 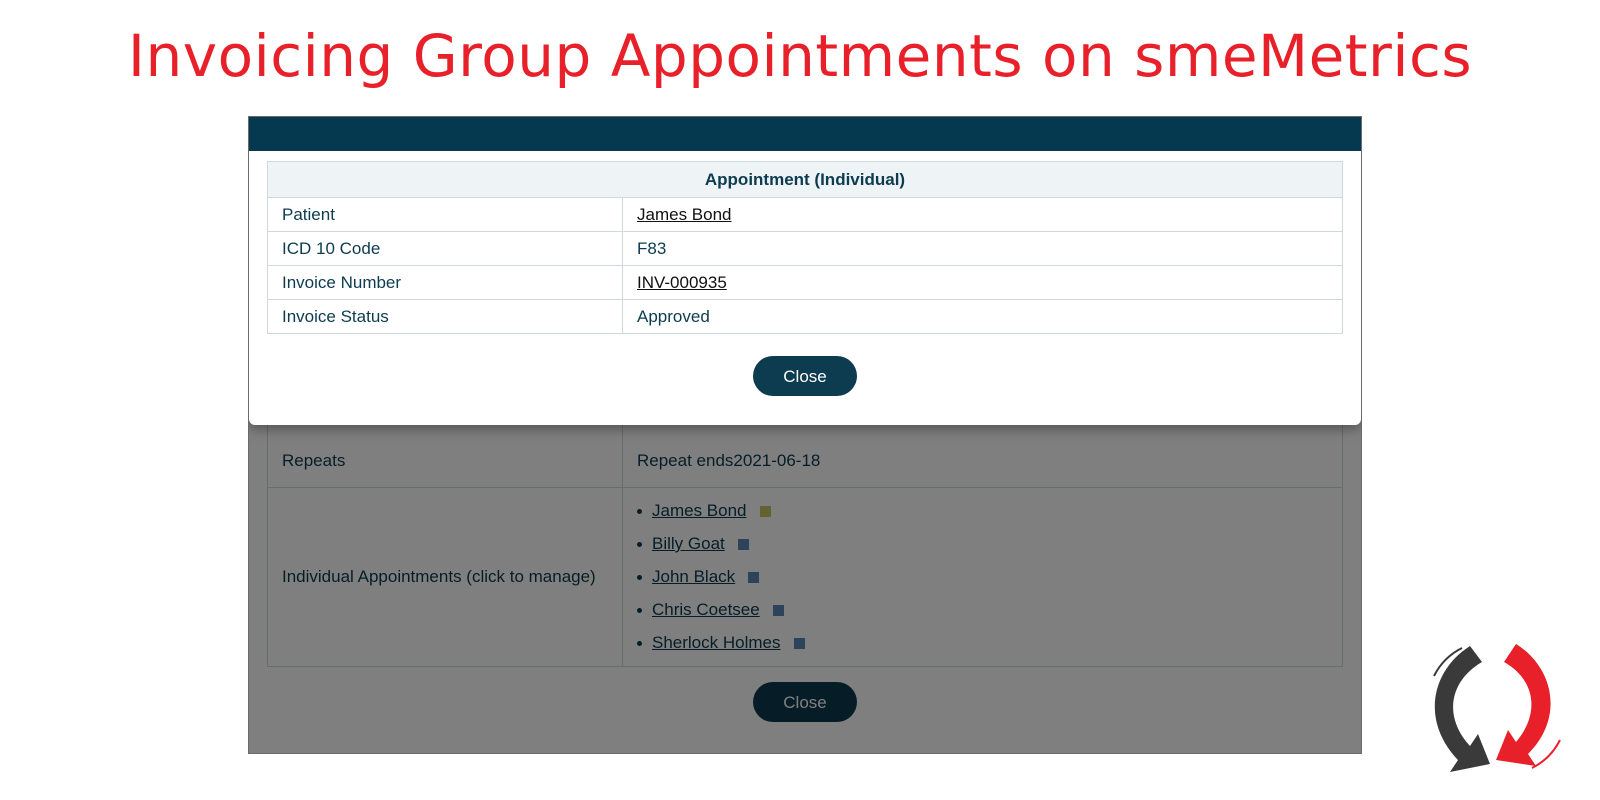 I want to click on table-row: ICD 10 Code F83, so click(x=805, y=248).